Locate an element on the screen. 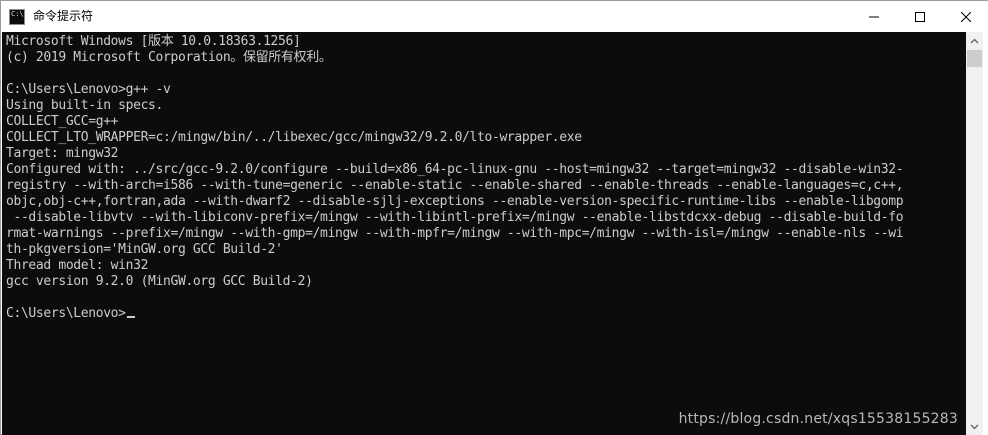 This screenshot has width=988, height=435. console-line: Microsoft Windows [版本 10.0.18363.1256] is located at coordinates (153, 41).